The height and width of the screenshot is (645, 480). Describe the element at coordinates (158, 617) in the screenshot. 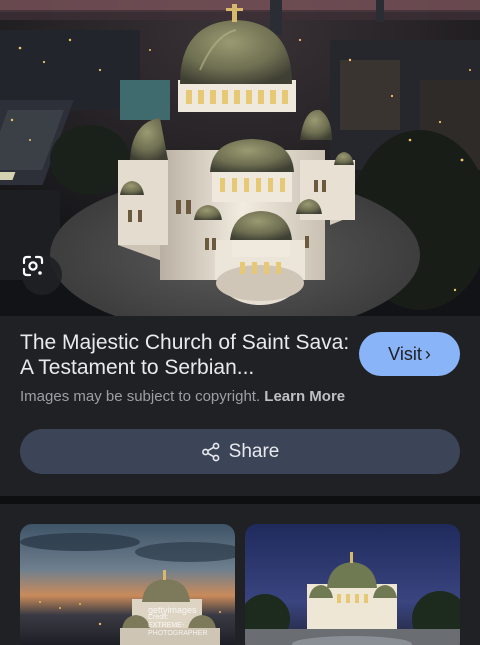

I see `watermark-credit: Credit:` at that location.